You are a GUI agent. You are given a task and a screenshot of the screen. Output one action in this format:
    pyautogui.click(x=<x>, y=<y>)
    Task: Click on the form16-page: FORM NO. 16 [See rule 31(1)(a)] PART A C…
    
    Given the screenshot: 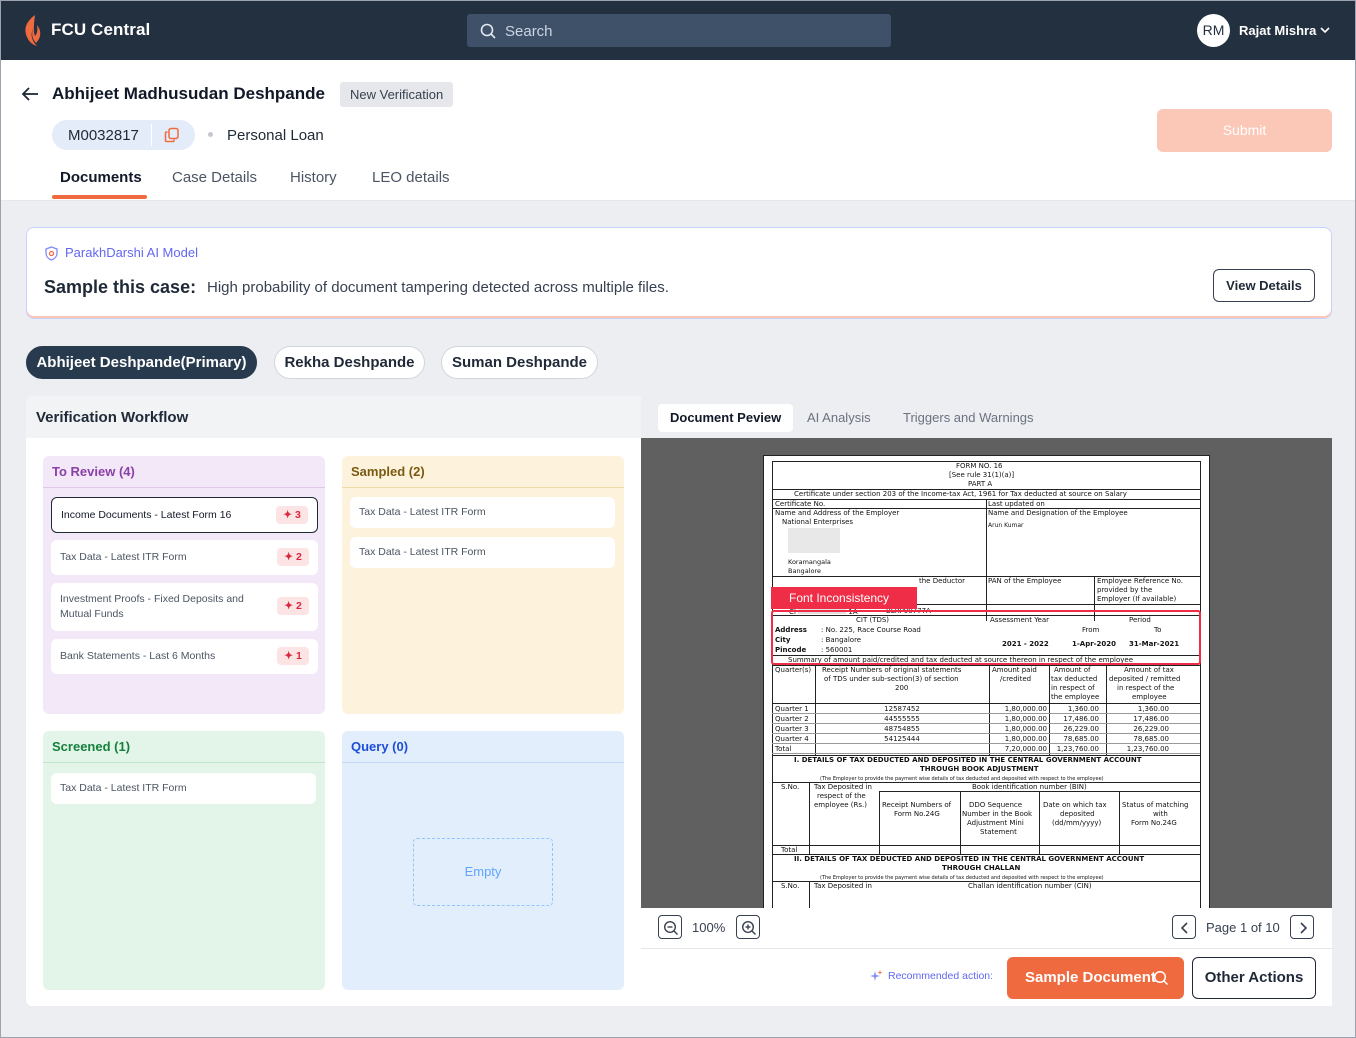 What is the action you would take?
    pyautogui.click(x=986, y=681)
    